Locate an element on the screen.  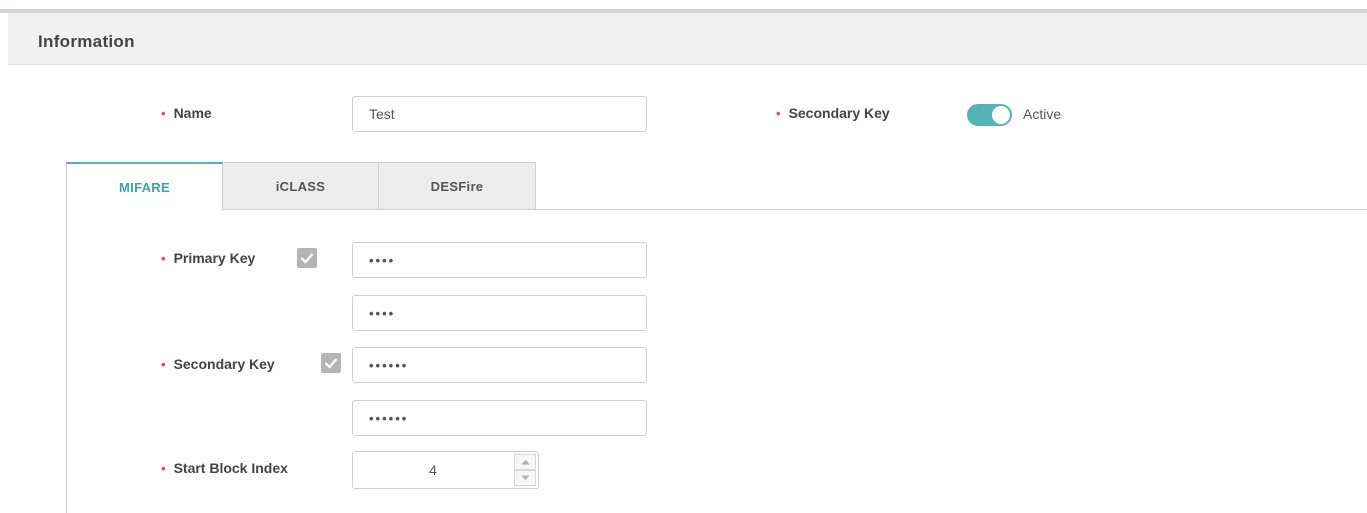
tab-iclass: iCLASS is located at coordinates (300, 186).